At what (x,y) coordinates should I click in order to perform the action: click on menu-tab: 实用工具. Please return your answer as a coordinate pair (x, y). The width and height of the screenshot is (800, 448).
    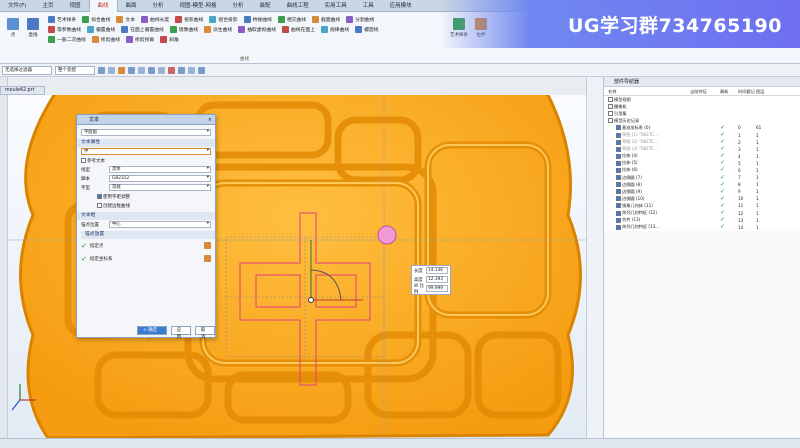
    Looking at the image, I should click on (336, 6).